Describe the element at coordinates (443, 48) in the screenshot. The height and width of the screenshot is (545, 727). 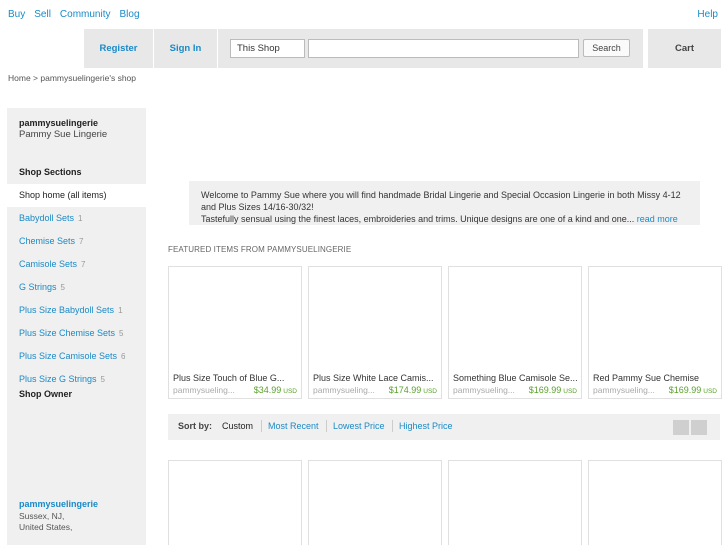
I see `search-input` at that location.